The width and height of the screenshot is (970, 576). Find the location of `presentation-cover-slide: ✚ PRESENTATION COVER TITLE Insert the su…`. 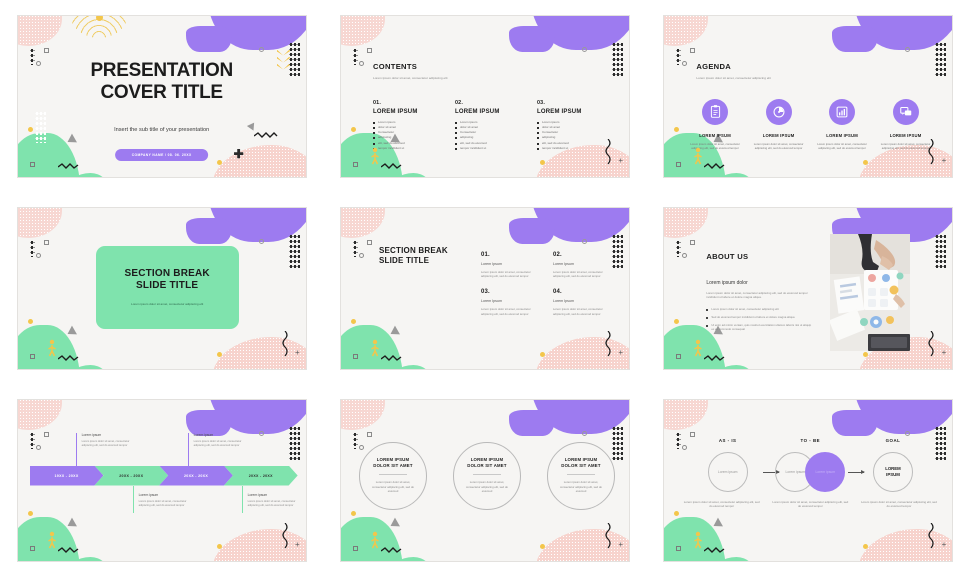

presentation-cover-slide: ✚ PRESENTATION COVER TITLE Insert the su… is located at coordinates (161, 96).